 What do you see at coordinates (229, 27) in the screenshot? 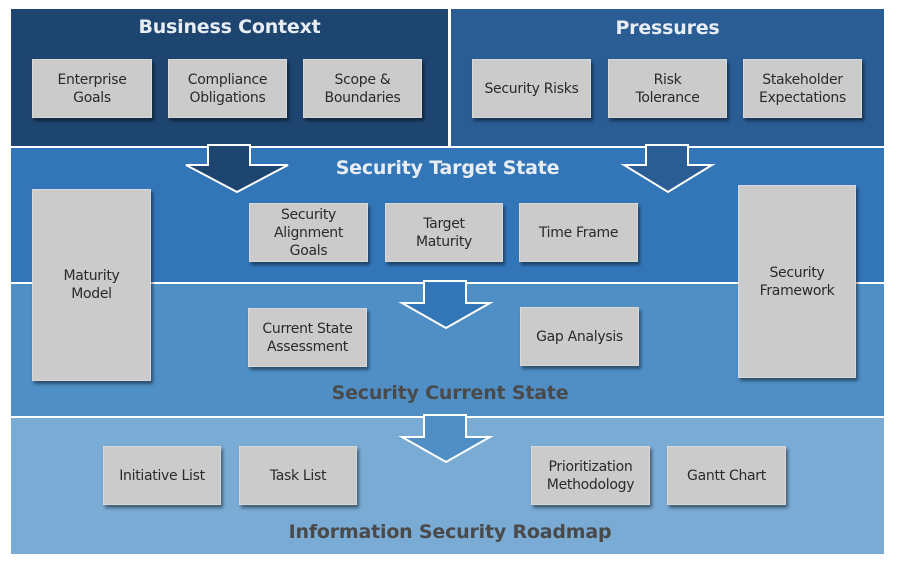
I see `business-context-title: Business Context` at bounding box center [229, 27].